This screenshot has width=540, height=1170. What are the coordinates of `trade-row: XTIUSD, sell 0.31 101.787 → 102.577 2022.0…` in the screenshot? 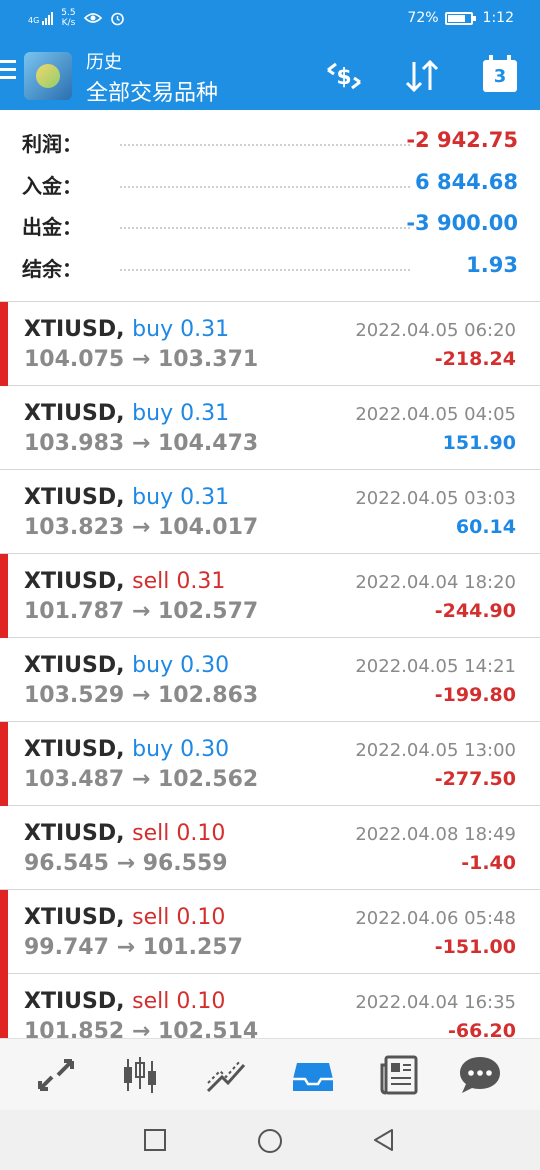 It's located at (270, 596).